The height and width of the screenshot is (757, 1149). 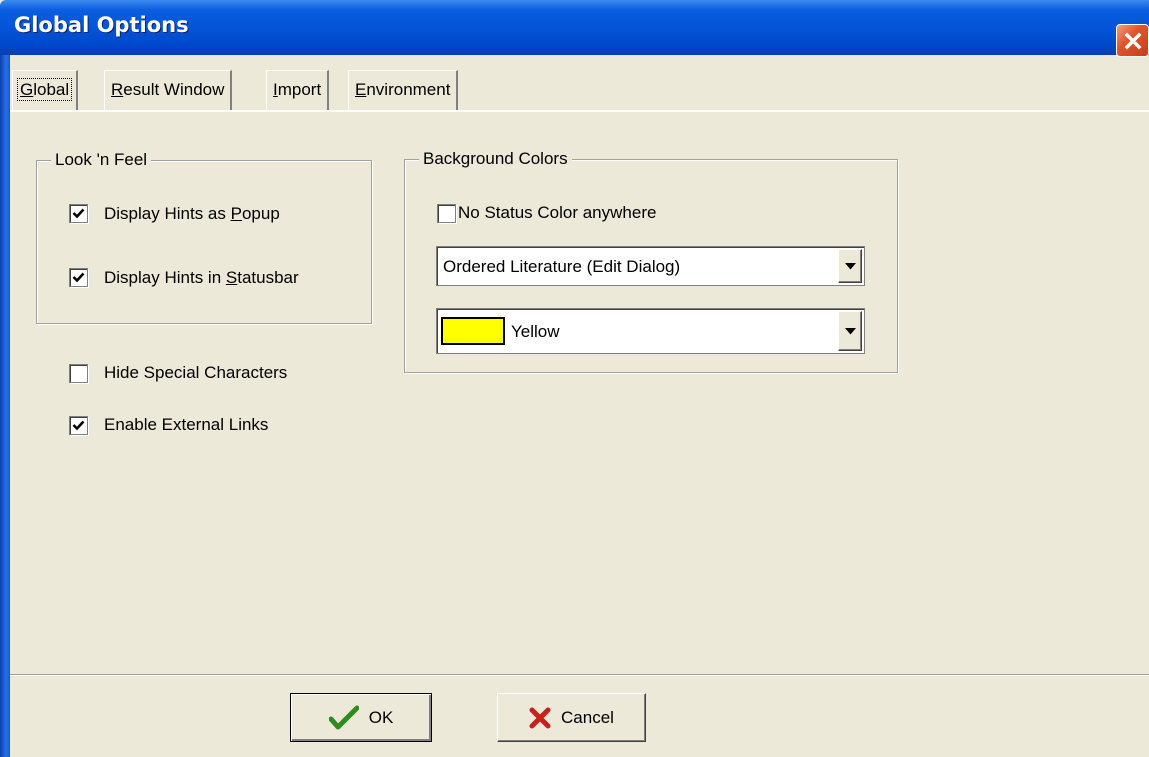 What do you see at coordinates (260, 213) in the screenshot?
I see `hints-popup-text-end: opup` at bounding box center [260, 213].